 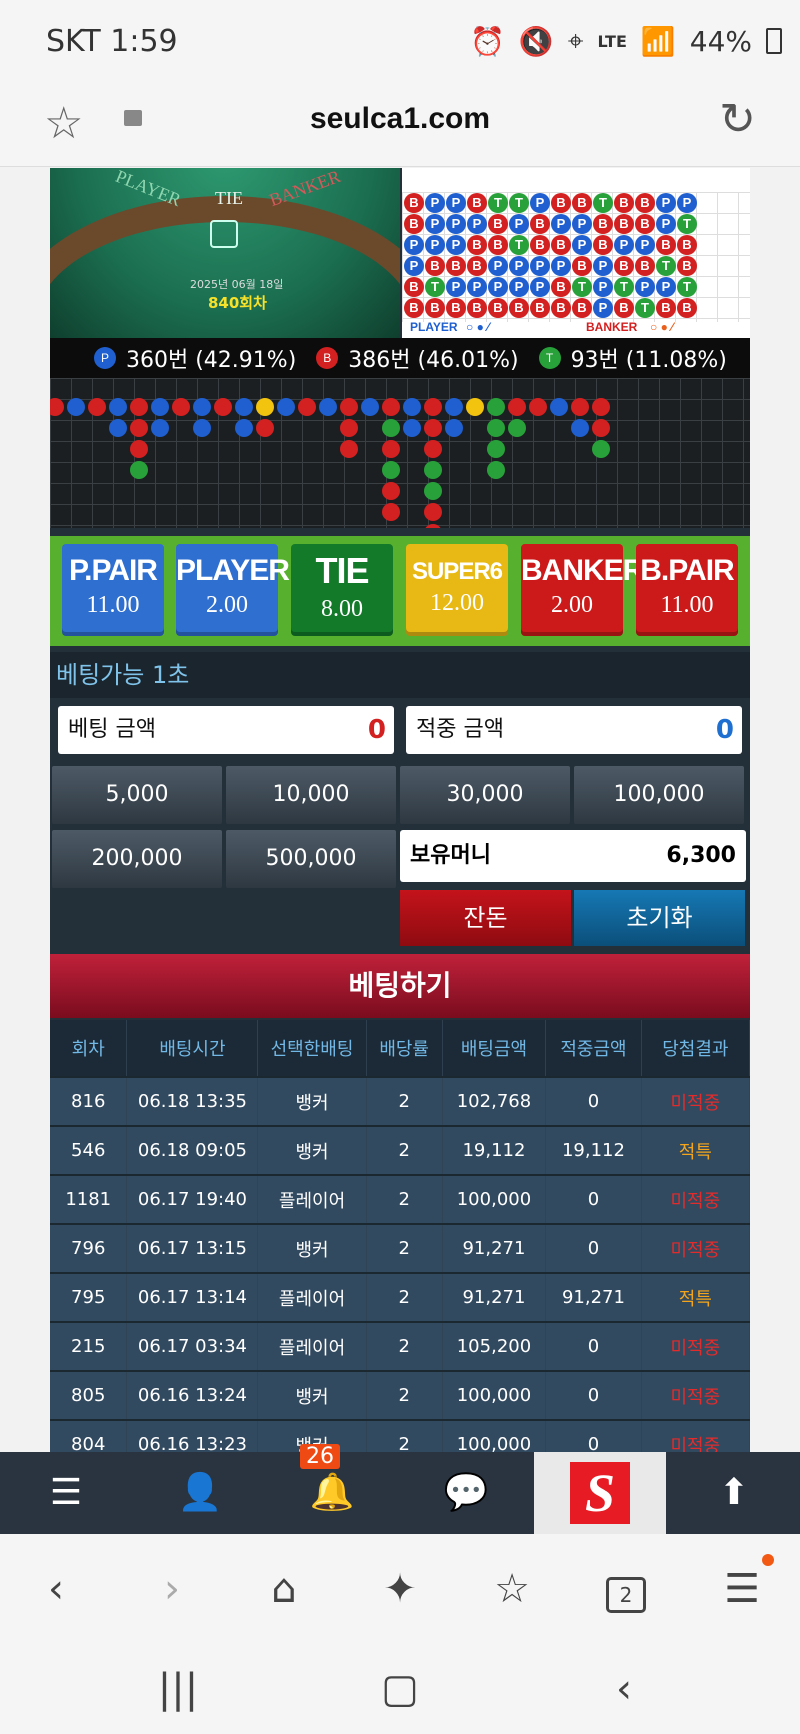 What do you see at coordinates (400, 1689) in the screenshot?
I see `home-button-icon: ▢` at bounding box center [400, 1689].